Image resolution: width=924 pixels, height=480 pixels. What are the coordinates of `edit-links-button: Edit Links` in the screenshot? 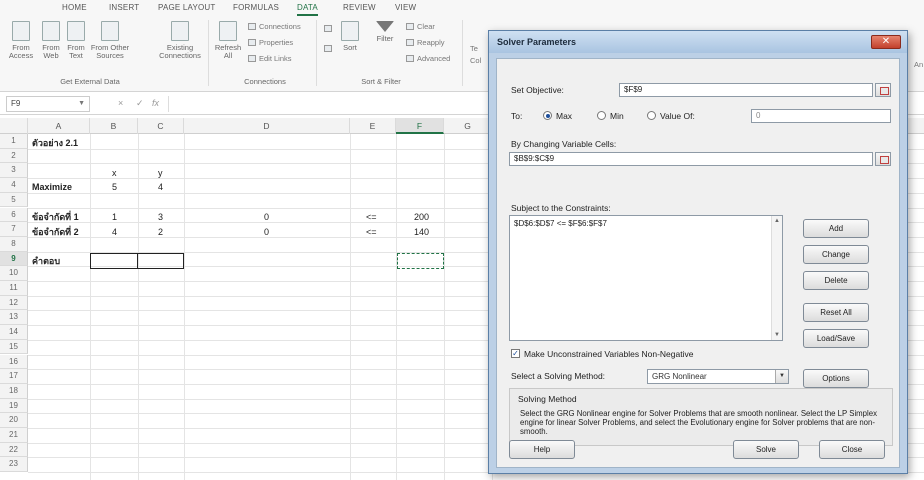 It's located at (270, 58).